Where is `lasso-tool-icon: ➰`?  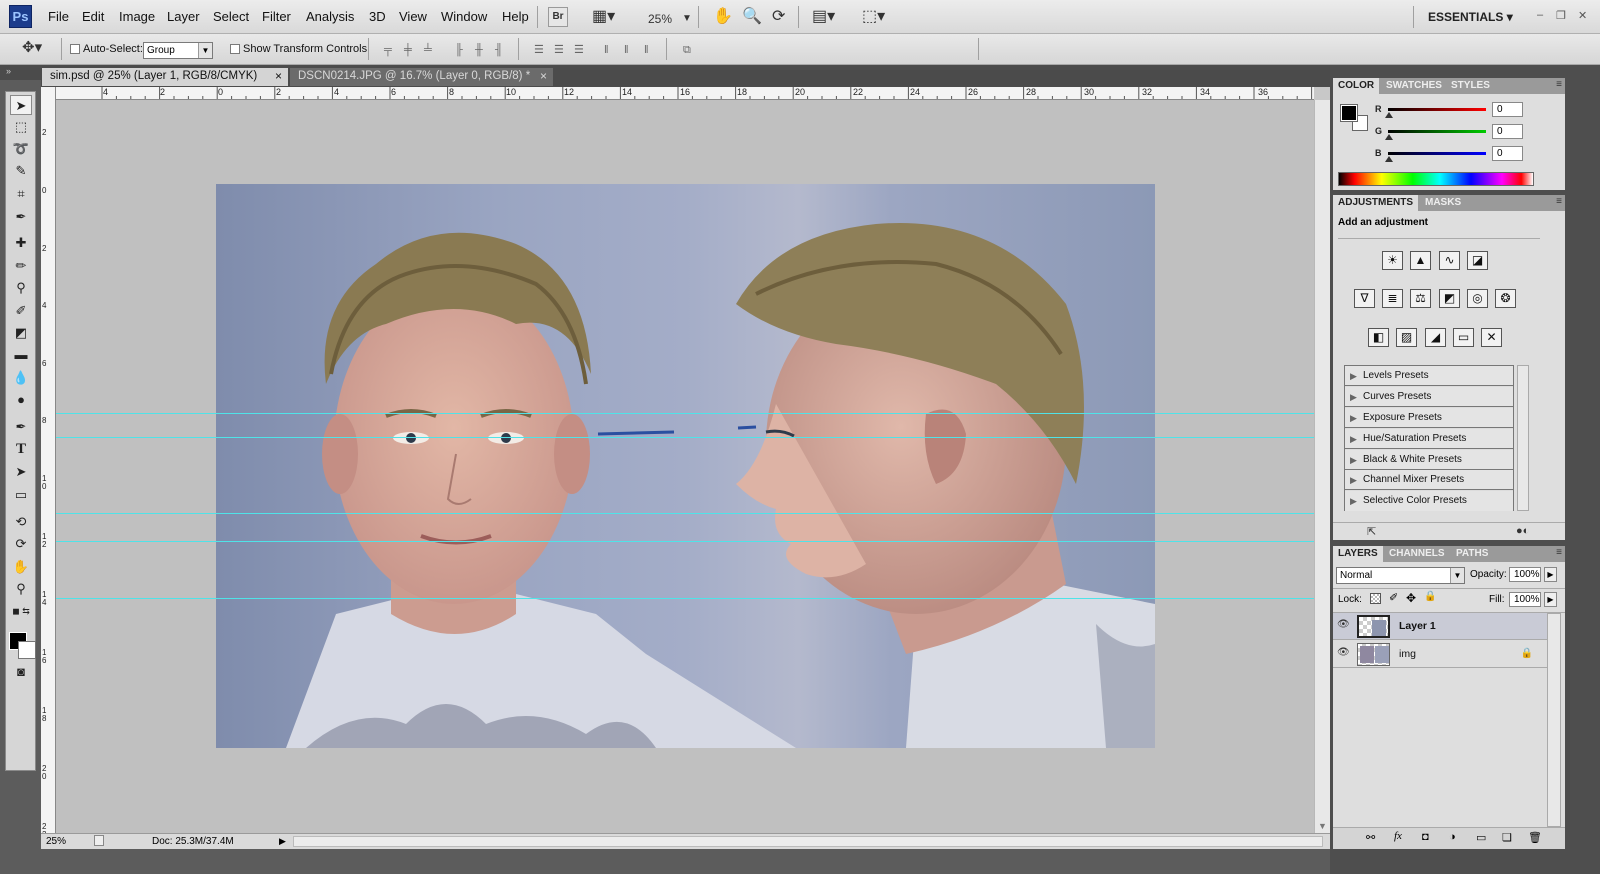
lasso-tool-icon: ➰ is located at coordinates (21, 149).